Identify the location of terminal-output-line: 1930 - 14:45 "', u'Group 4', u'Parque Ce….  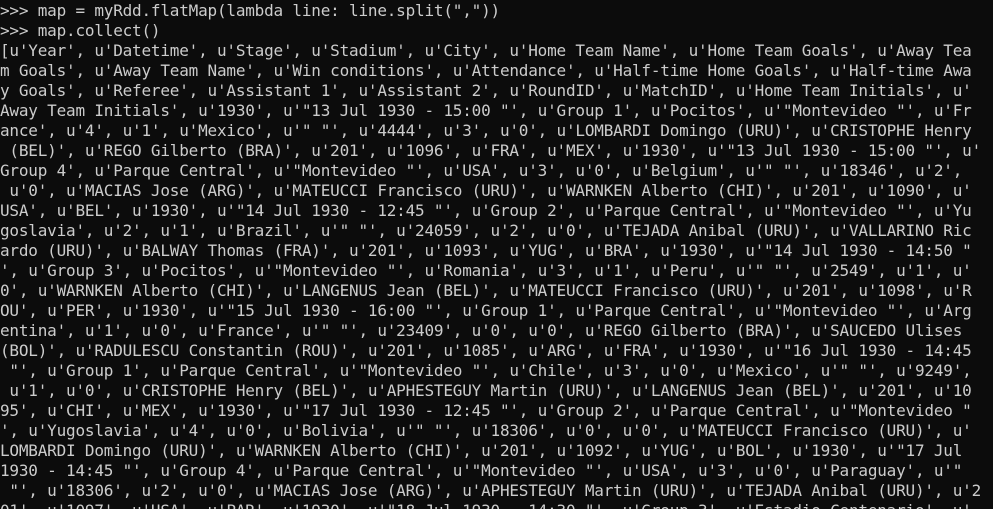
(481, 470).